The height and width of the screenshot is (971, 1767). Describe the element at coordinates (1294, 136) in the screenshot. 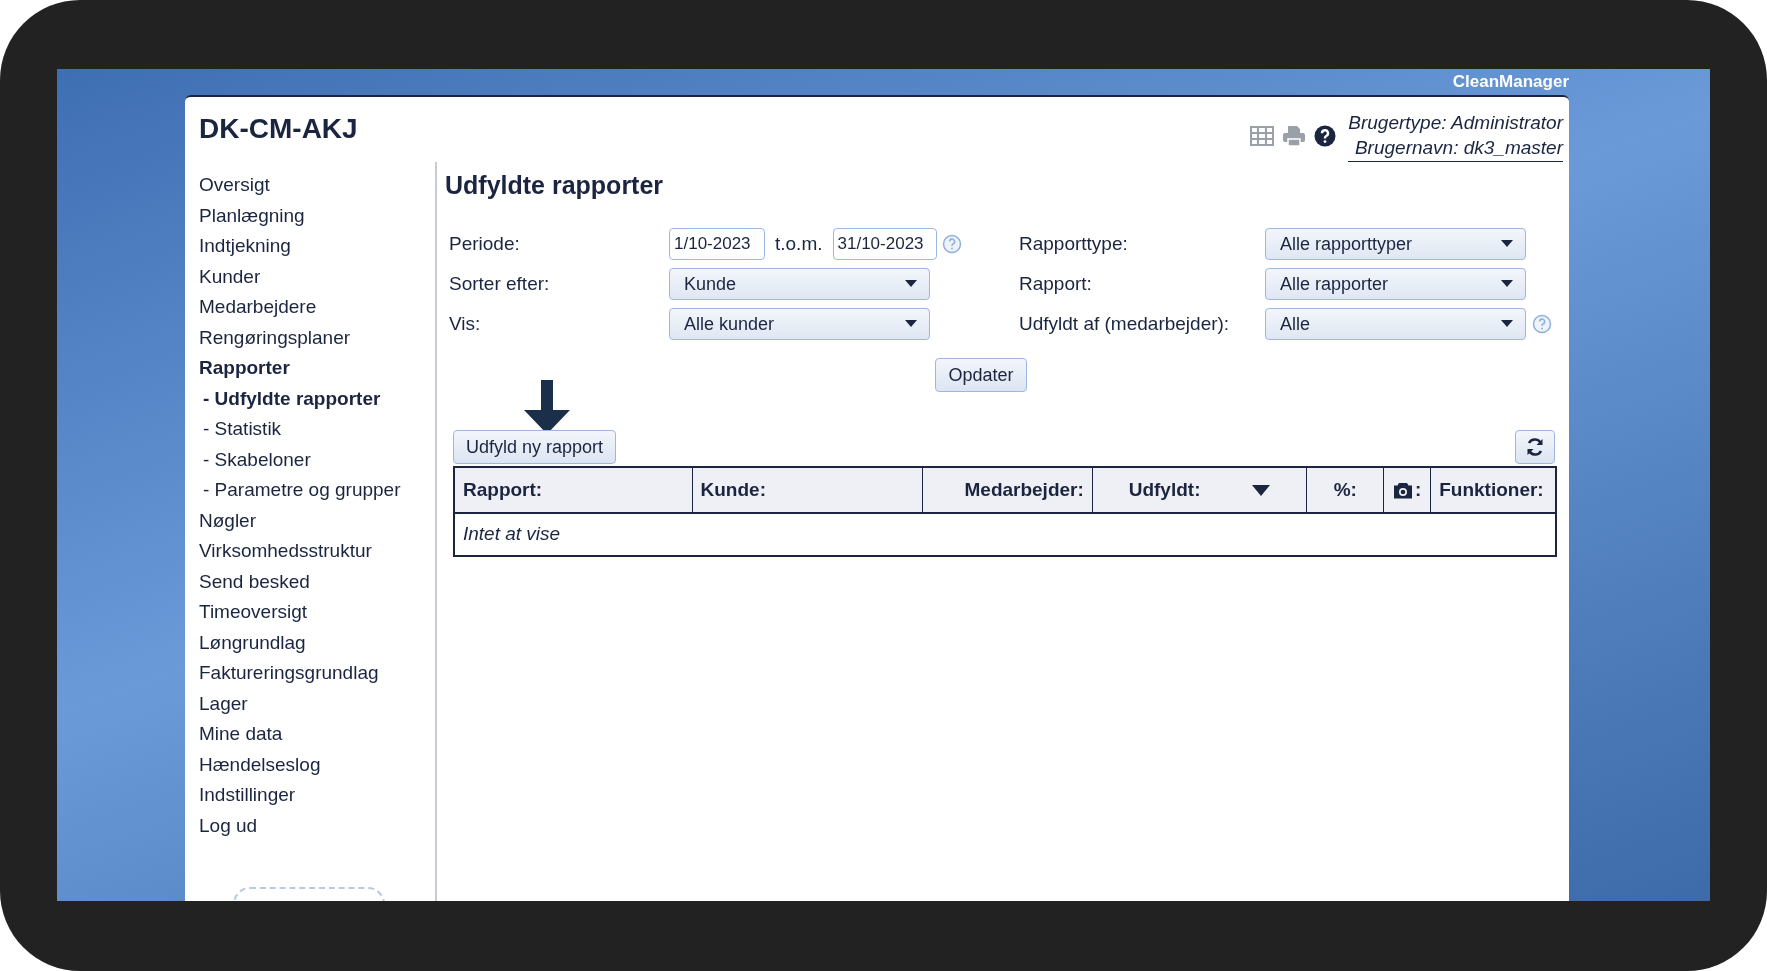

I see `print-icon` at that location.